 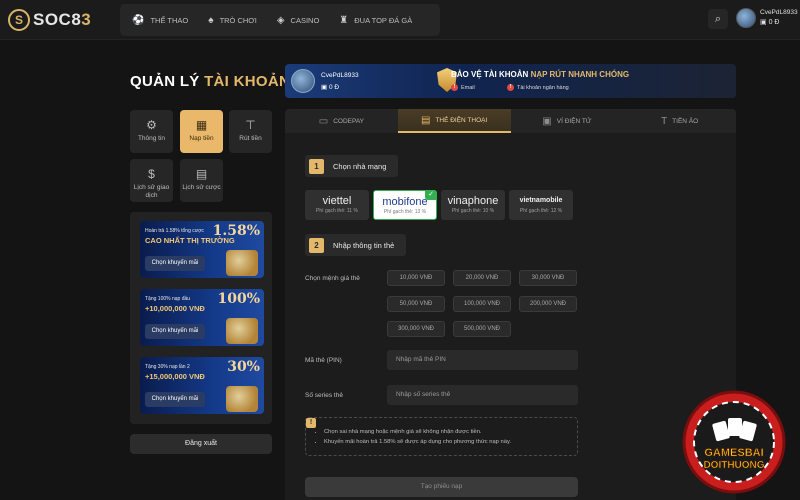 I want to click on promo-percent: 100%, so click(x=238, y=299).